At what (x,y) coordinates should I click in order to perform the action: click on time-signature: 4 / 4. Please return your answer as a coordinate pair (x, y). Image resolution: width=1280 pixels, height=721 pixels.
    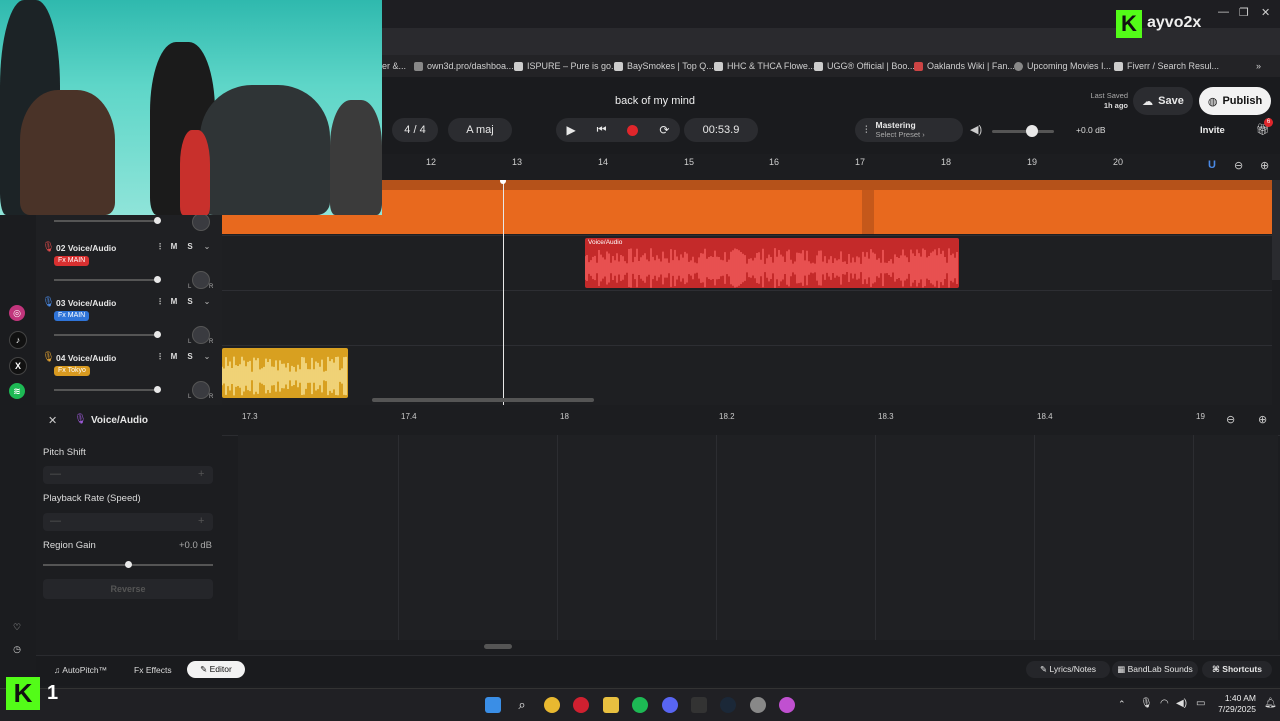
    Looking at the image, I should click on (415, 130).